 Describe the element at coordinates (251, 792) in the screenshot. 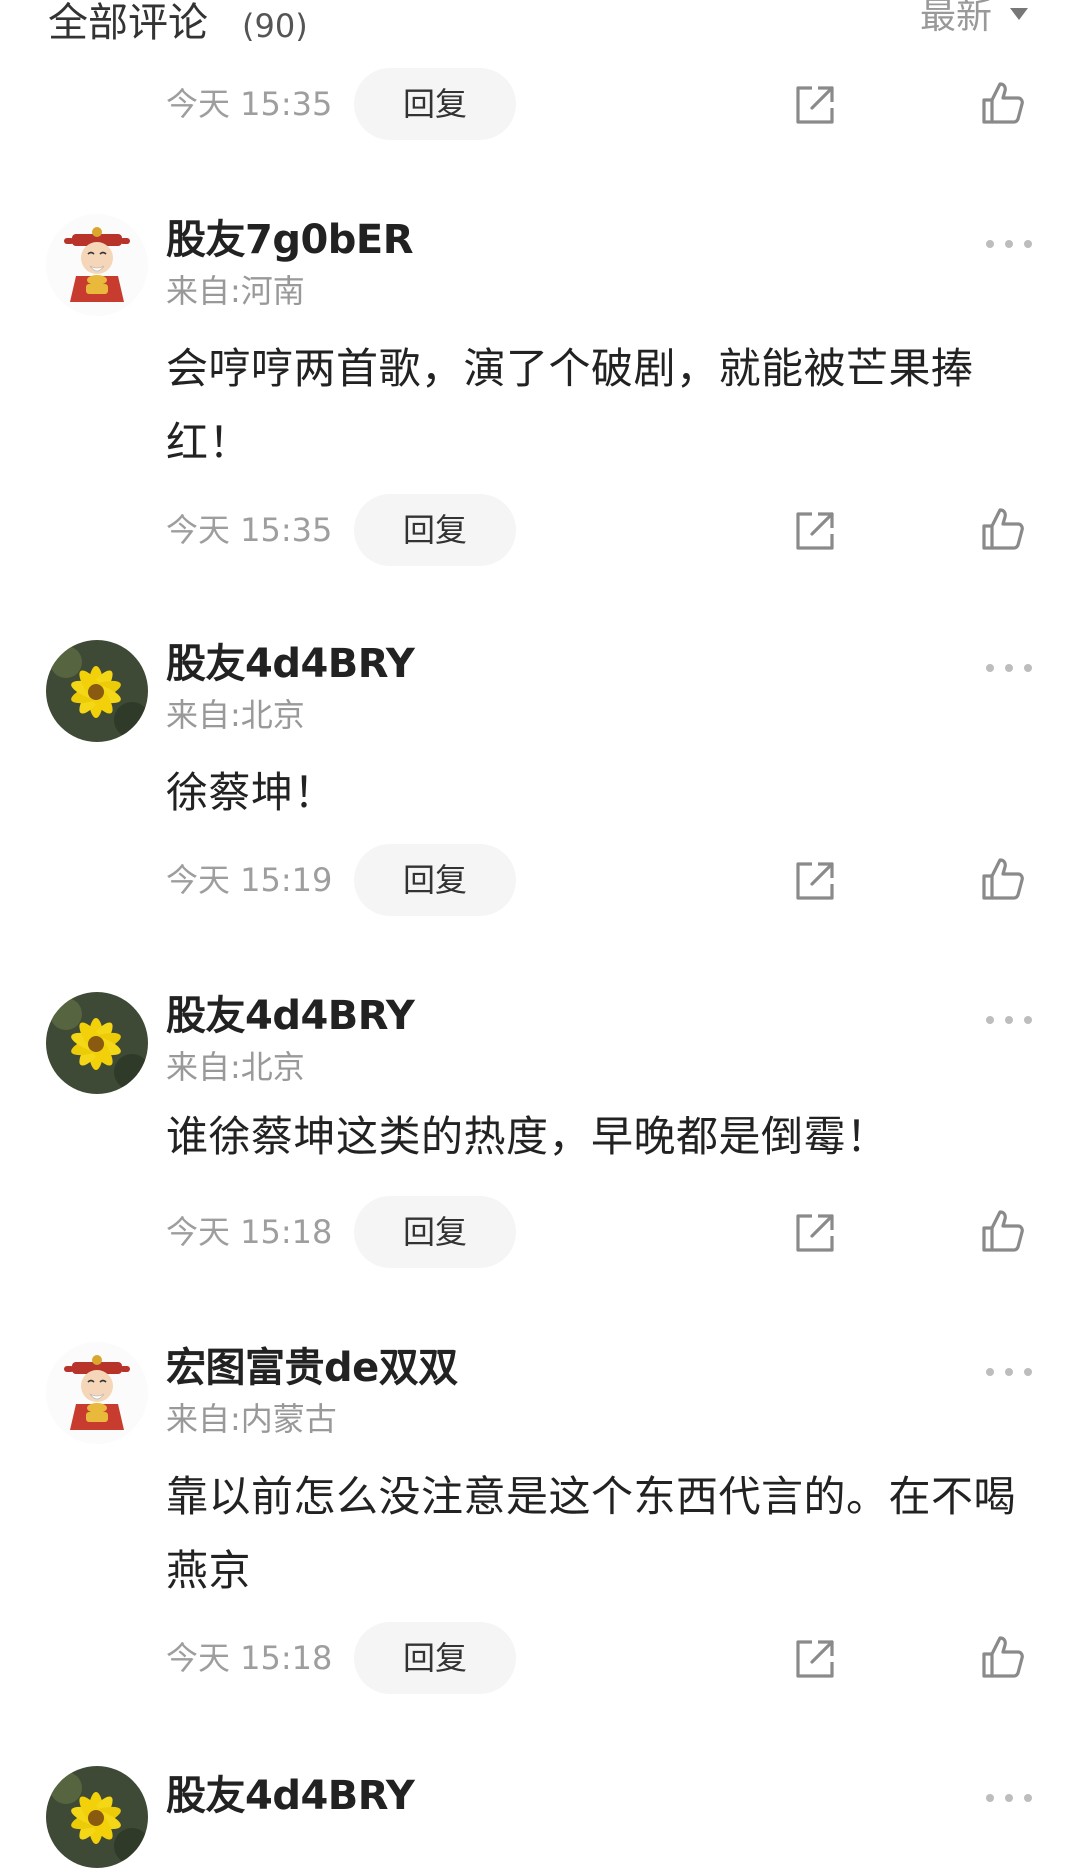

I see `comment-content: 徐蔡坤！` at that location.